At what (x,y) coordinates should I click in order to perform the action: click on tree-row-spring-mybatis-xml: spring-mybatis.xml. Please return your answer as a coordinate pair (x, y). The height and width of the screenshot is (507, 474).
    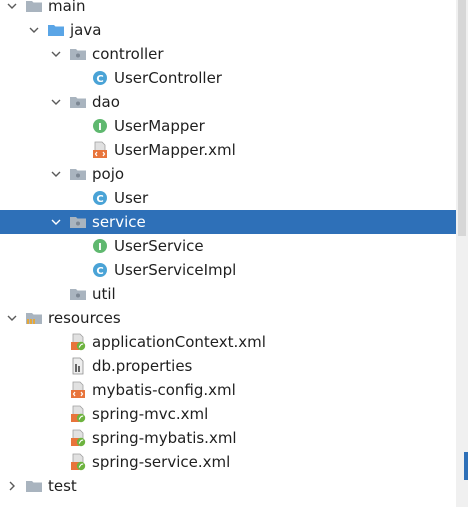
    Looking at the image, I should click on (234, 438).